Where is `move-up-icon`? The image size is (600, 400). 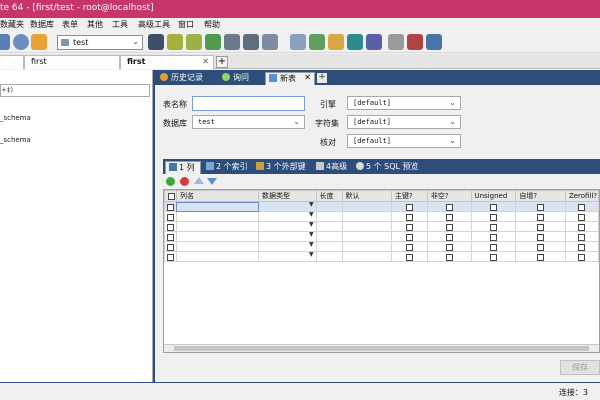 move-up-icon is located at coordinates (199, 180).